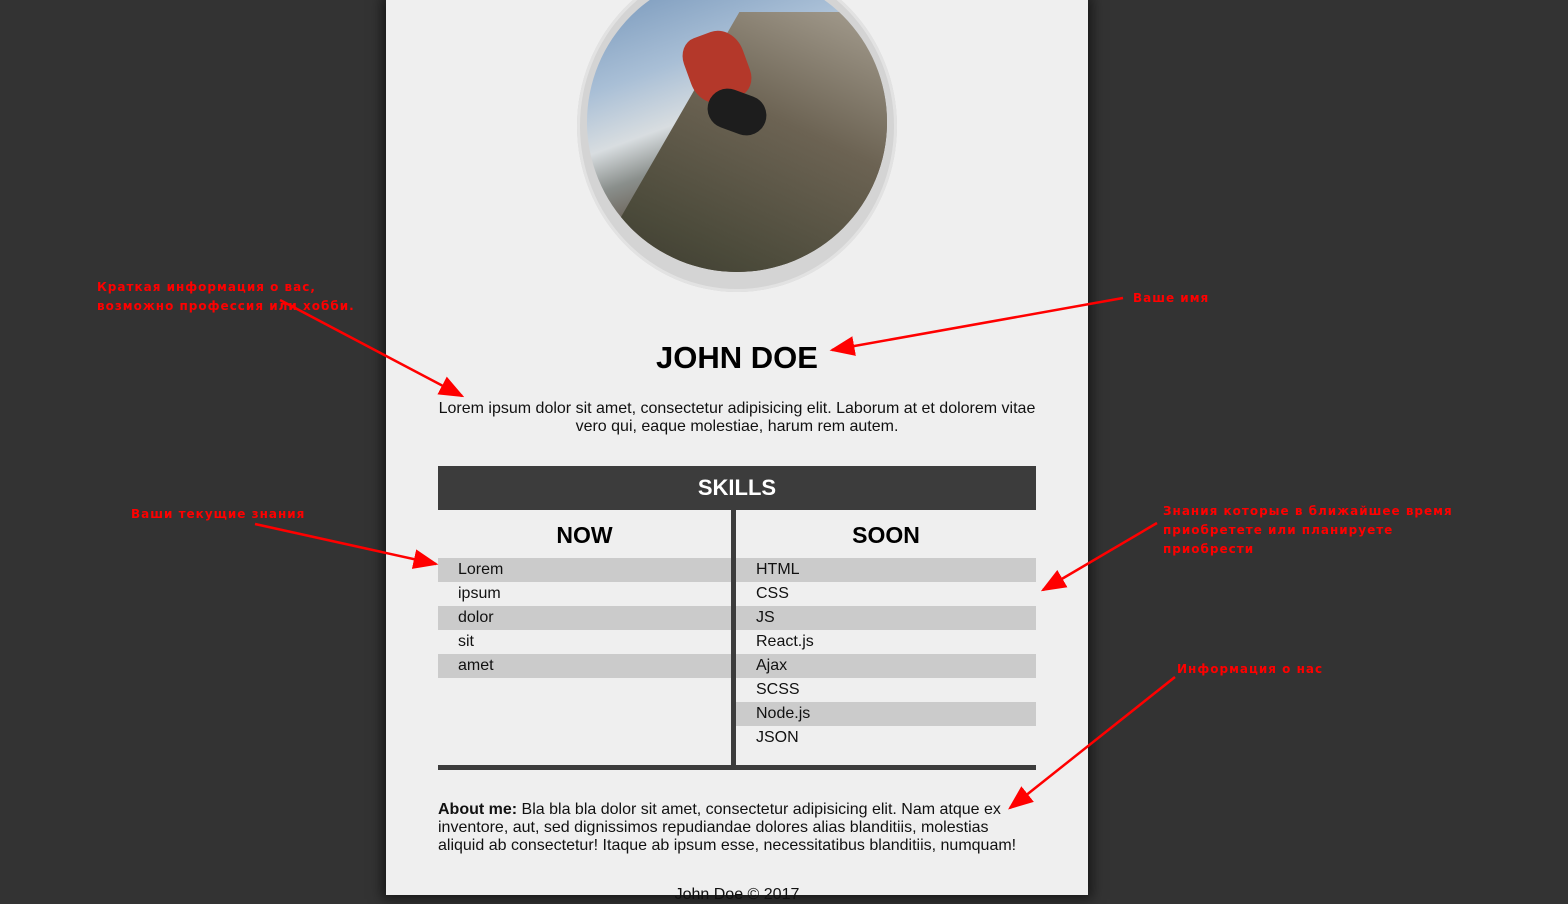 This screenshot has width=1568, height=904. I want to click on arrow-name, so click(976, 326).